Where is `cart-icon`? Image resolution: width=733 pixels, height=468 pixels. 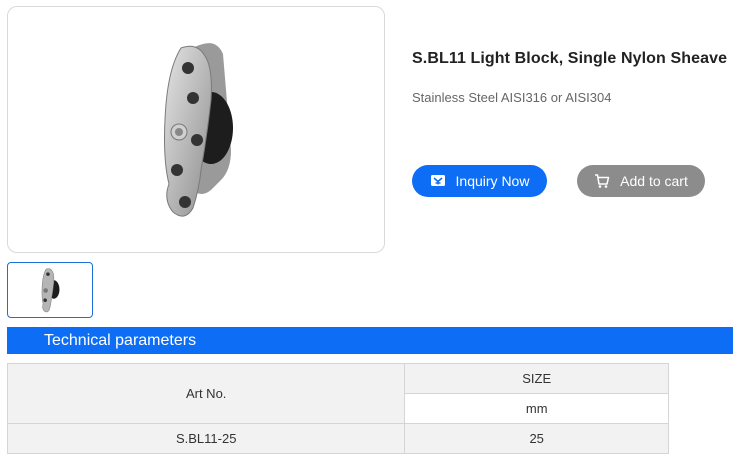
cart-icon is located at coordinates (602, 181).